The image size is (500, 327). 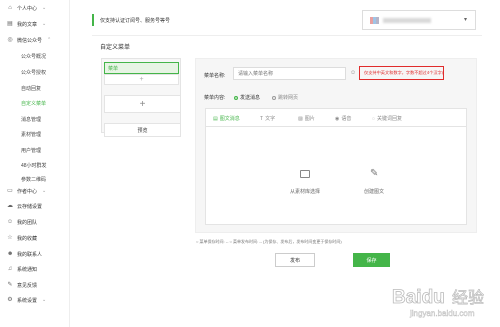 I want to click on voice-icon: ◉, so click(x=337, y=119).